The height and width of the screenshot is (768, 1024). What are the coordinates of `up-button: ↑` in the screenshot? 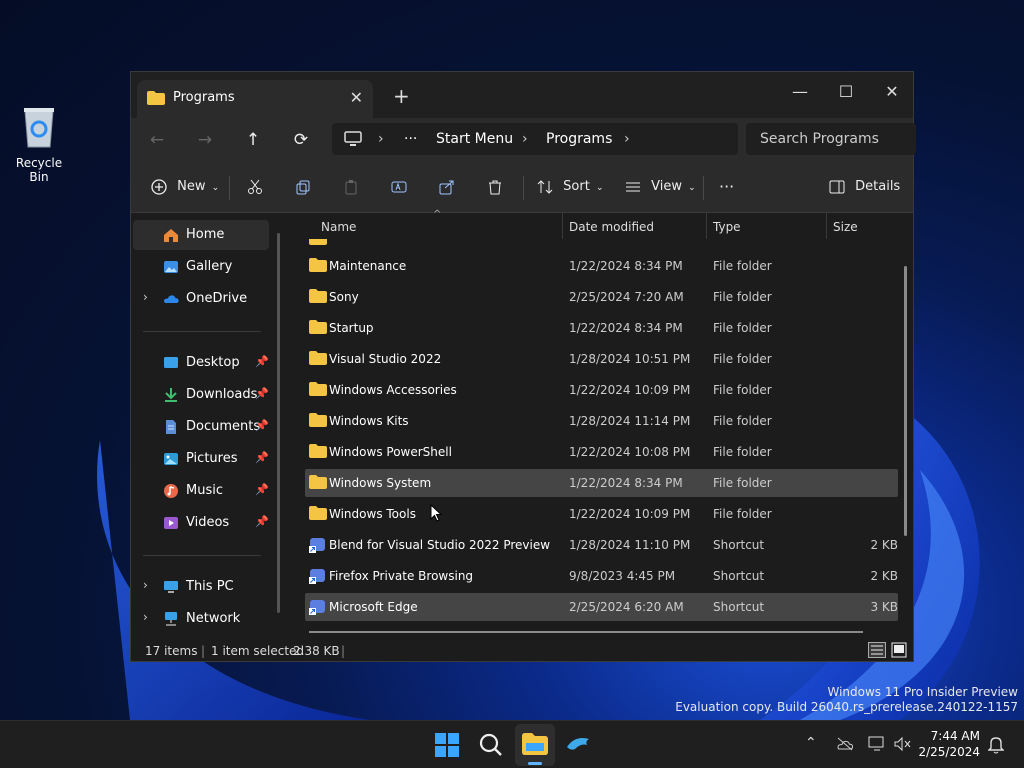 It's located at (253, 140).